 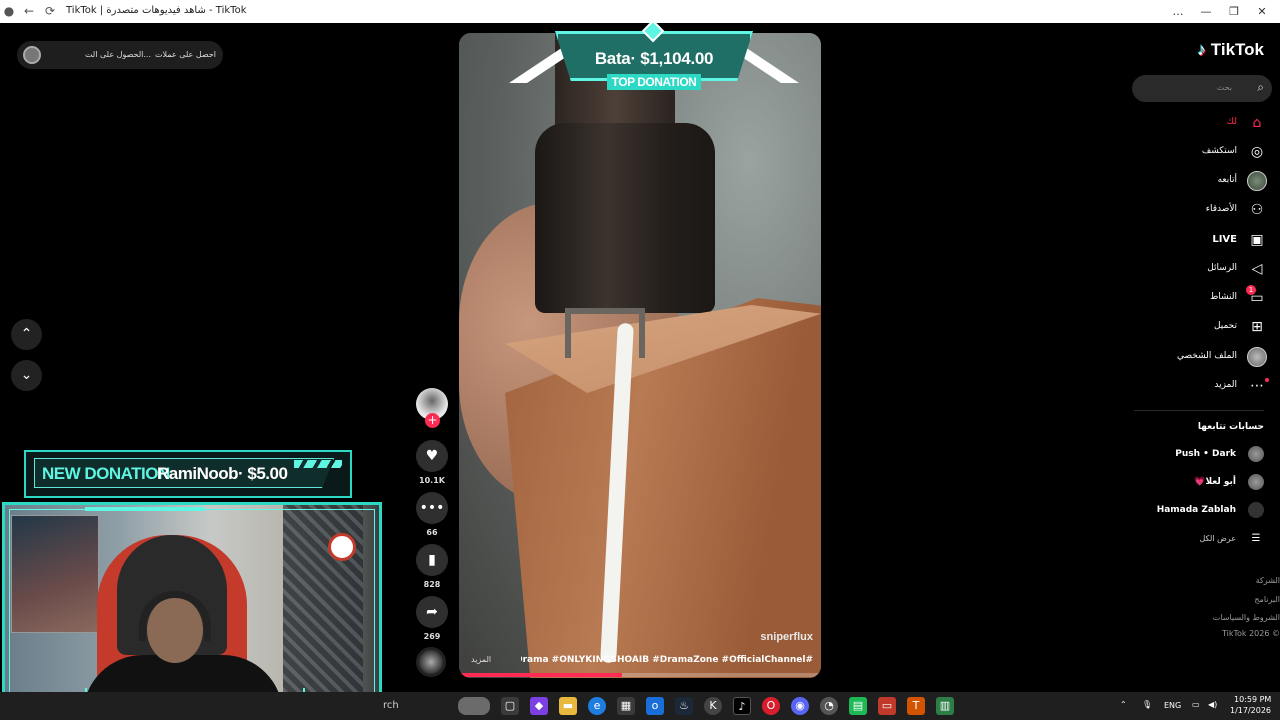 What do you see at coordinates (1257, 269) in the screenshot?
I see `messages-icon: ◁` at bounding box center [1257, 269].